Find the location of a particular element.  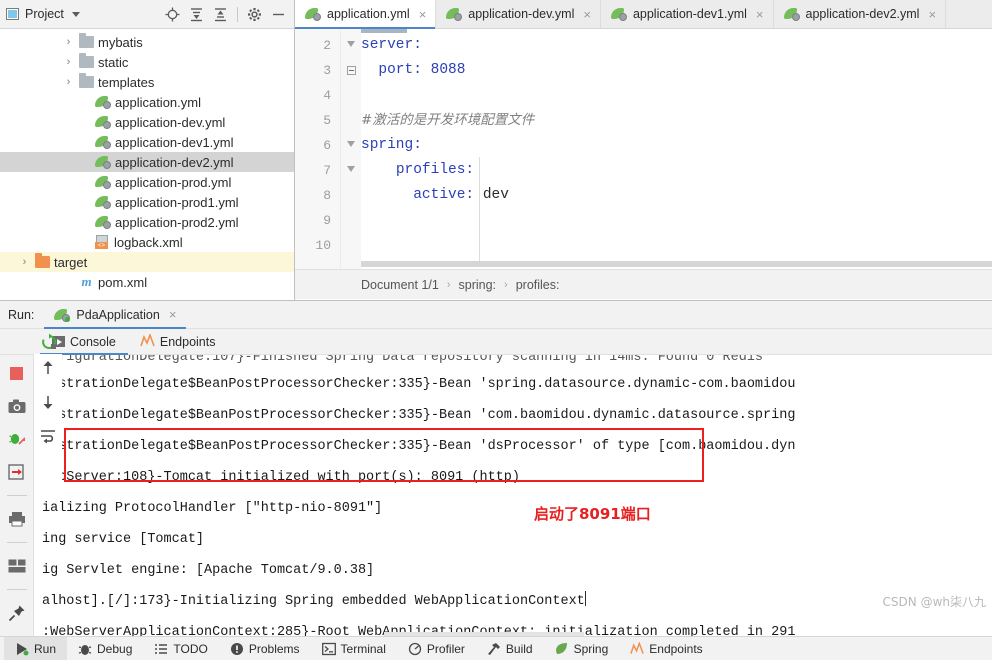

export-icon is located at coordinates (17, 472).